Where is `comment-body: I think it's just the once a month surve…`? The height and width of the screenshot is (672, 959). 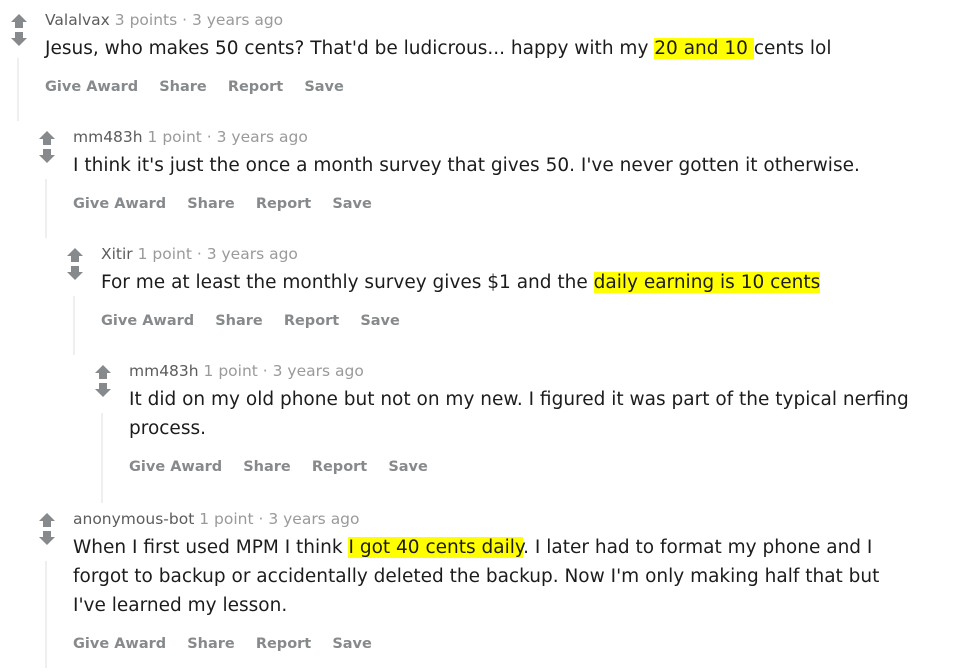 comment-body: I think it's just the once a month surve… is located at coordinates (466, 165).